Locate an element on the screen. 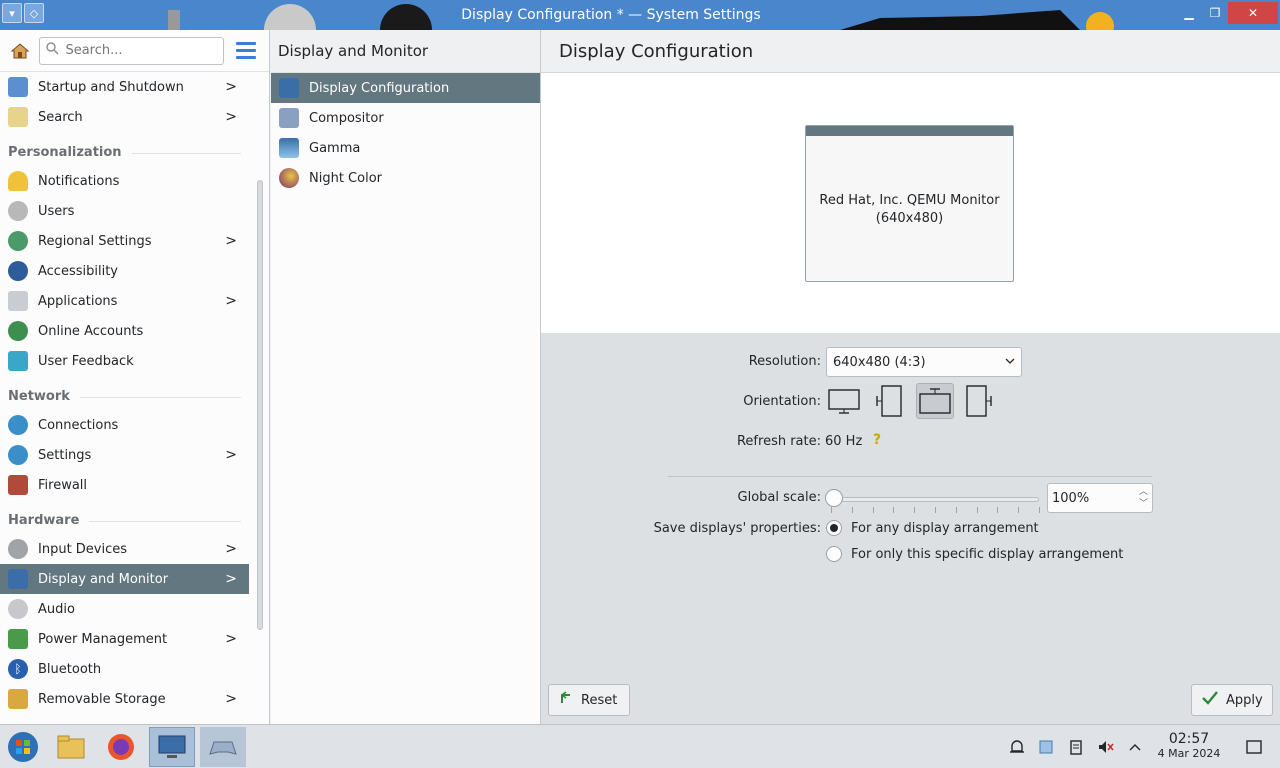  subcategory-item-night-color: Night Color is located at coordinates (405, 178).